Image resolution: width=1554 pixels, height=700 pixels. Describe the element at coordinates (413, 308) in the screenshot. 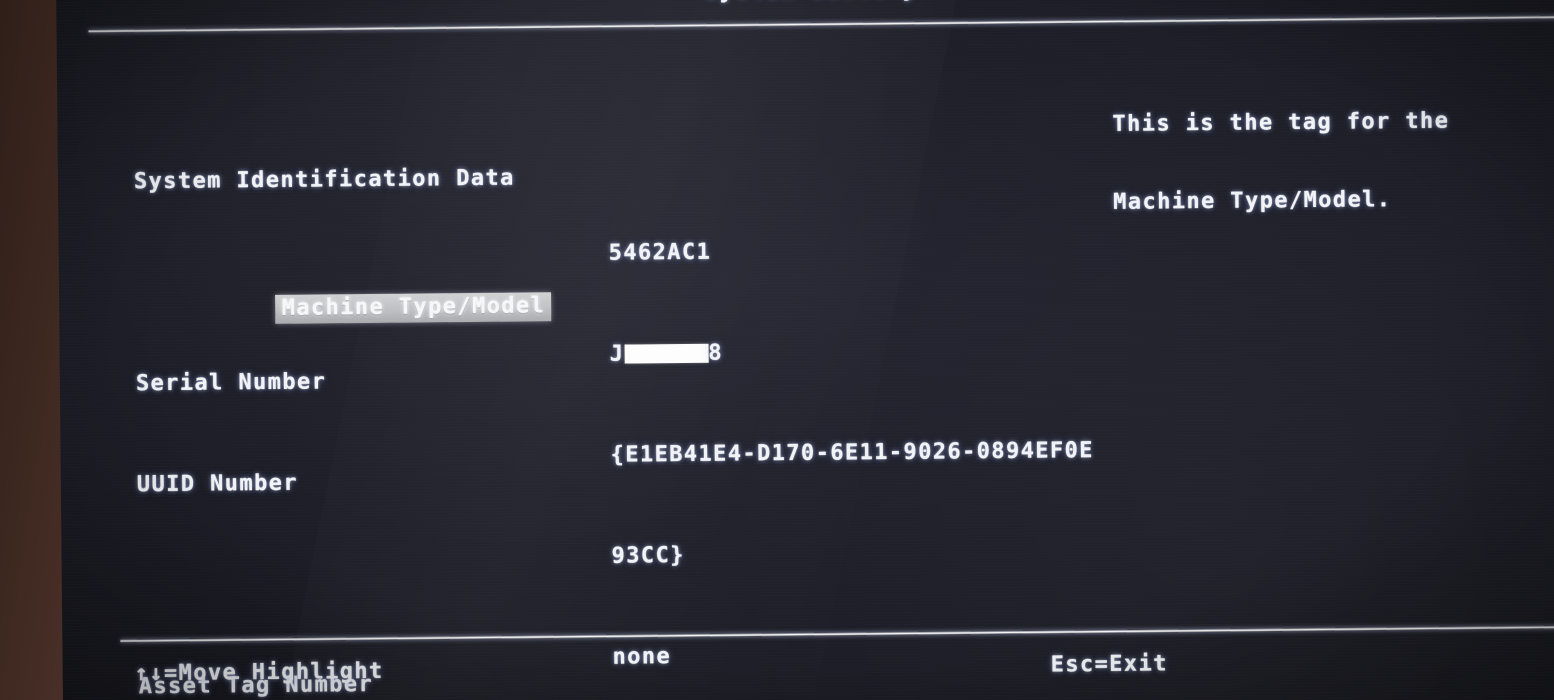

I see `selected-row-highlight: Machine Type/Model` at that location.